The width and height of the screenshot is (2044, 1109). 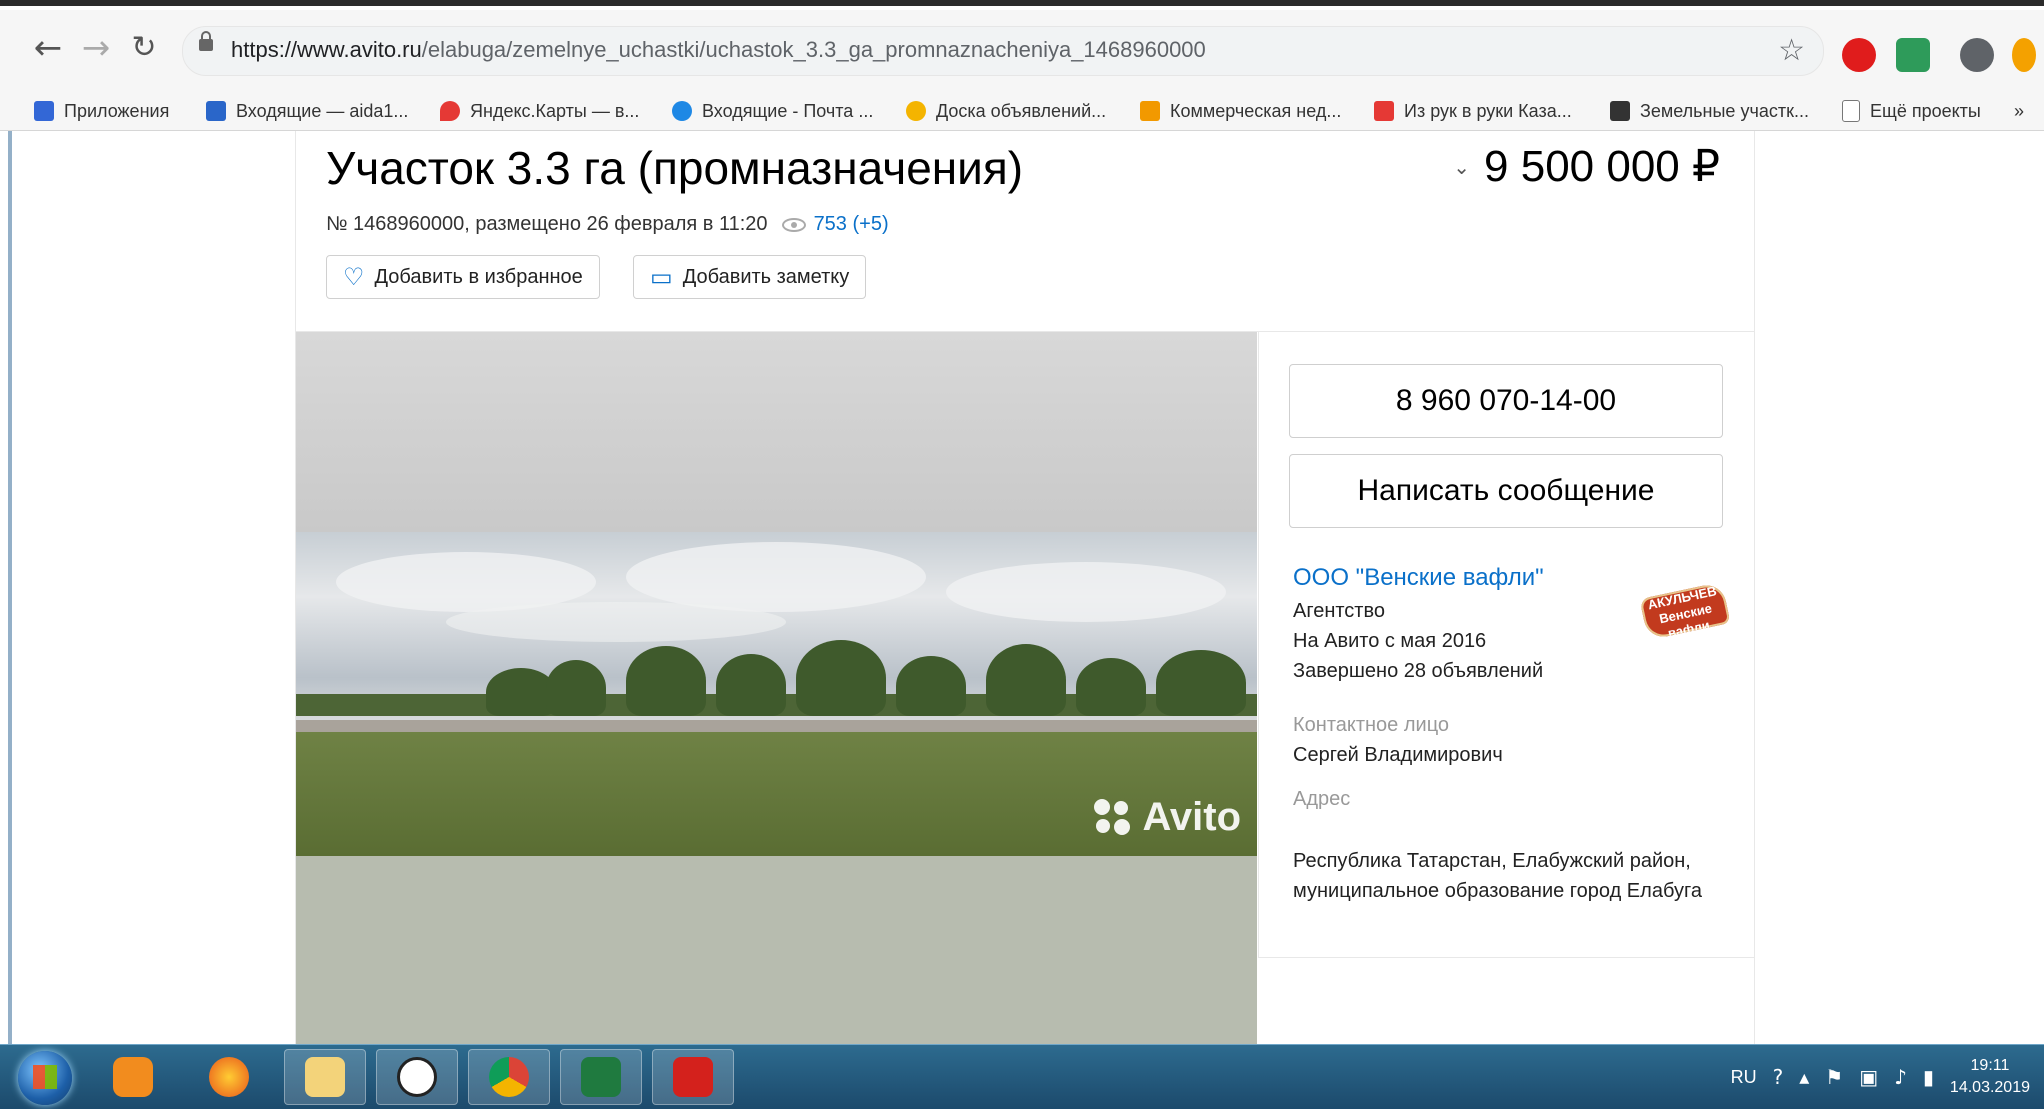 I want to click on folder-icon, so click(x=325, y=1077).